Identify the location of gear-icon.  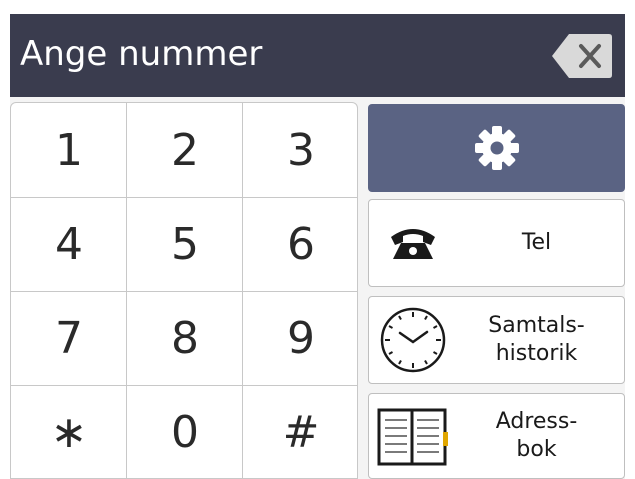
(496, 148).